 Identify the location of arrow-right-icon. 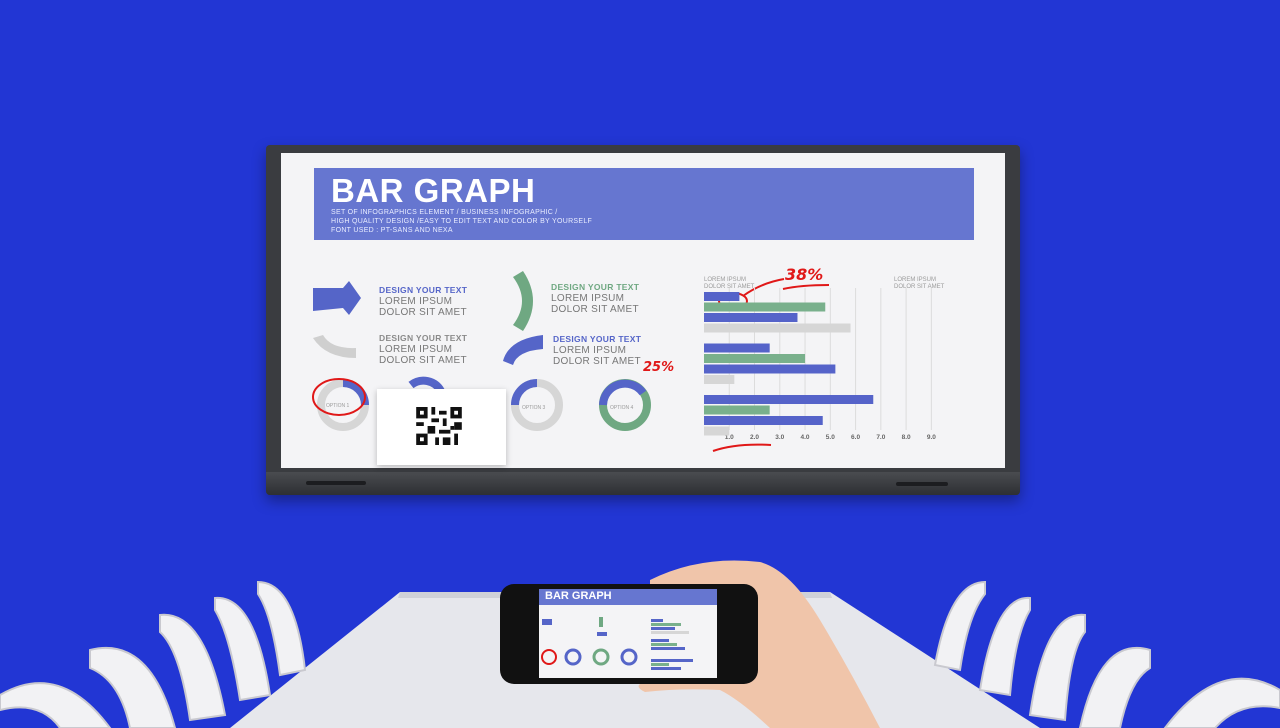
(337, 298).